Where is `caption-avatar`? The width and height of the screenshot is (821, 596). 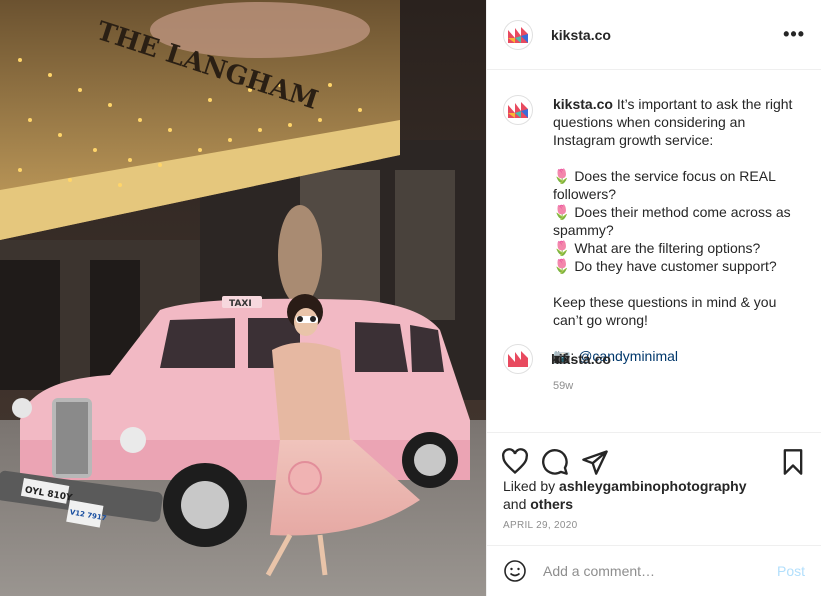
caption-avatar is located at coordinates (518, 110).